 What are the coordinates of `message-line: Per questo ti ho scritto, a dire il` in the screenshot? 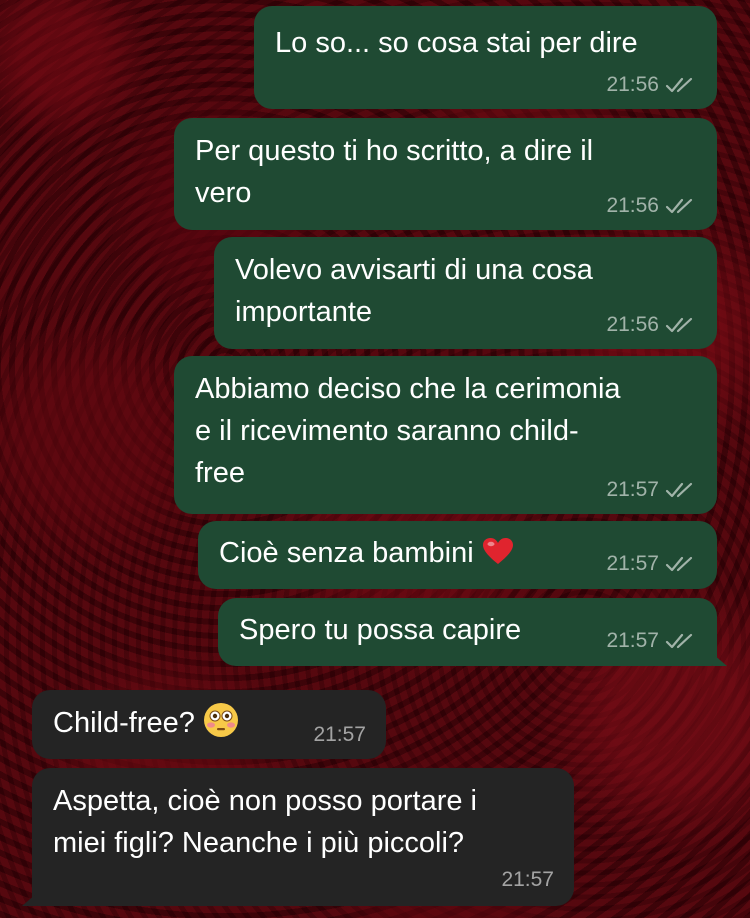 It's located at (394, 151).